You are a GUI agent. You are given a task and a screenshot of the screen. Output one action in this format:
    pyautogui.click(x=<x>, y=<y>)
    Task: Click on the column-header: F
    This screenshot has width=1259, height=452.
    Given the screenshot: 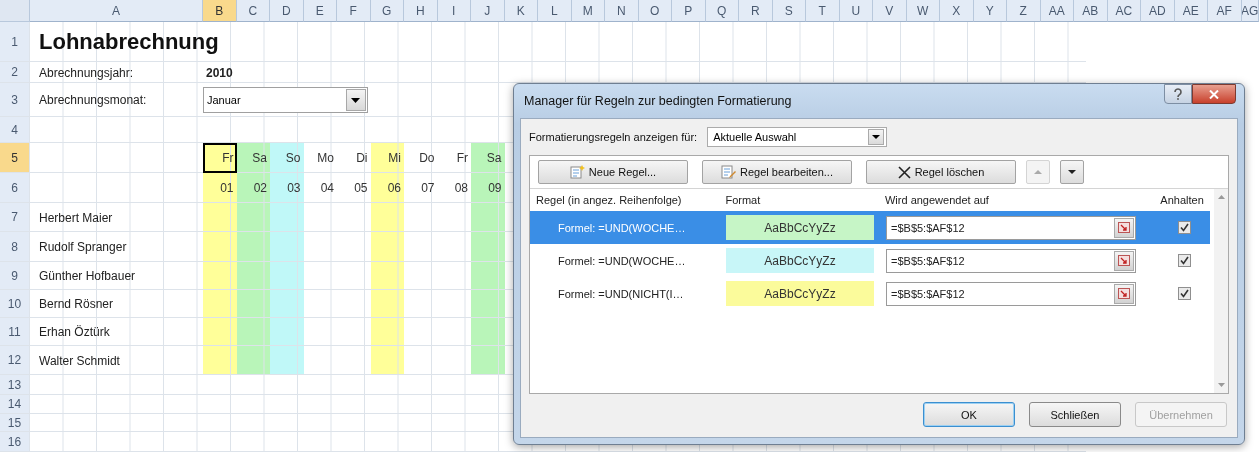 What is the action you would take?
    pyautogui.click(x=354, y=11)
    